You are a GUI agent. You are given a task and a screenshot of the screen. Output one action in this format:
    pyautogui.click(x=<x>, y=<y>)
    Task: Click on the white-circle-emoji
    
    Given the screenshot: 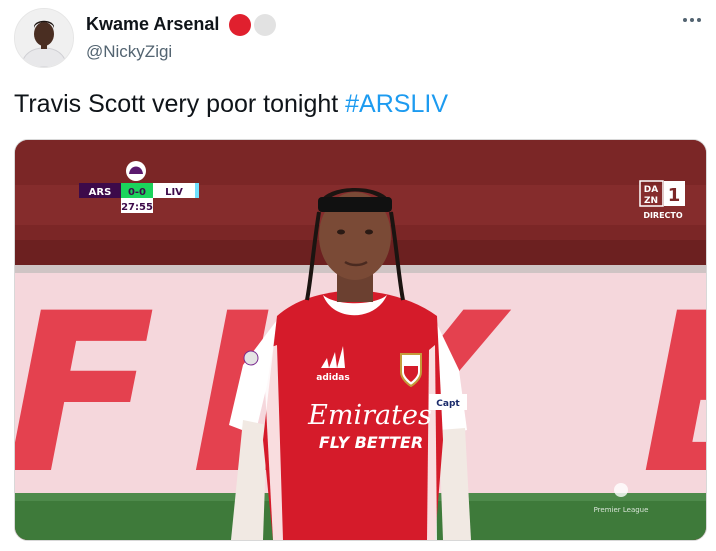 What is the action you would take?
    pyautogui.click(x=265, y=25)
    